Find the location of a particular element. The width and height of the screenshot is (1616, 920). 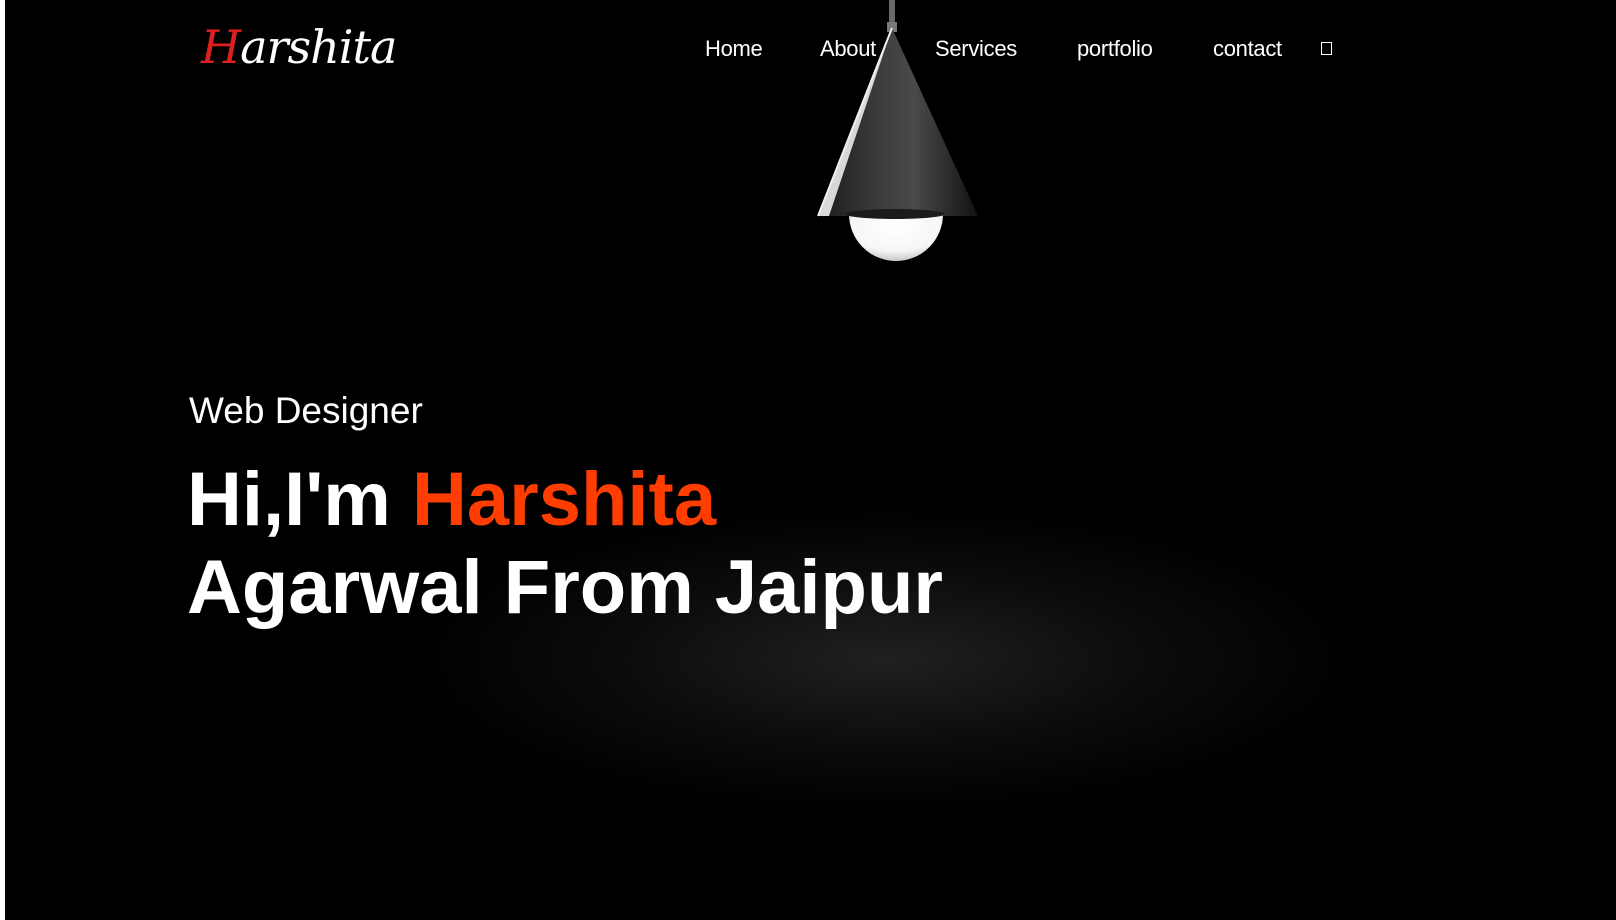

brand-logo: Harshita is located at coordinates (299, 47).